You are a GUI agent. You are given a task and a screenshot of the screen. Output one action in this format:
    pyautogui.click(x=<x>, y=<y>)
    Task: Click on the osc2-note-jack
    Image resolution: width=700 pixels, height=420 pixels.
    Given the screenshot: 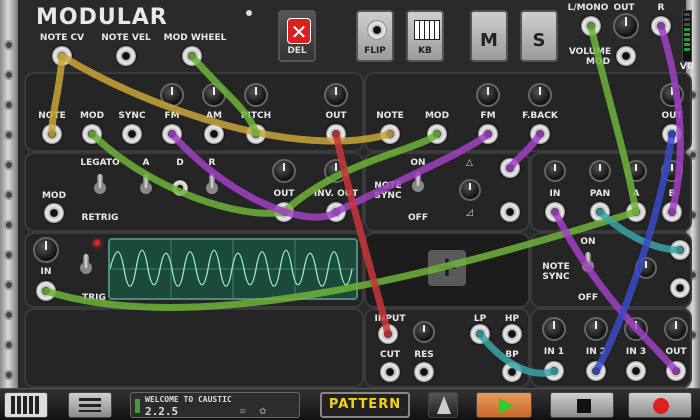 What is the action you would take?
    pyautogui.click(x=390, y=134)
    